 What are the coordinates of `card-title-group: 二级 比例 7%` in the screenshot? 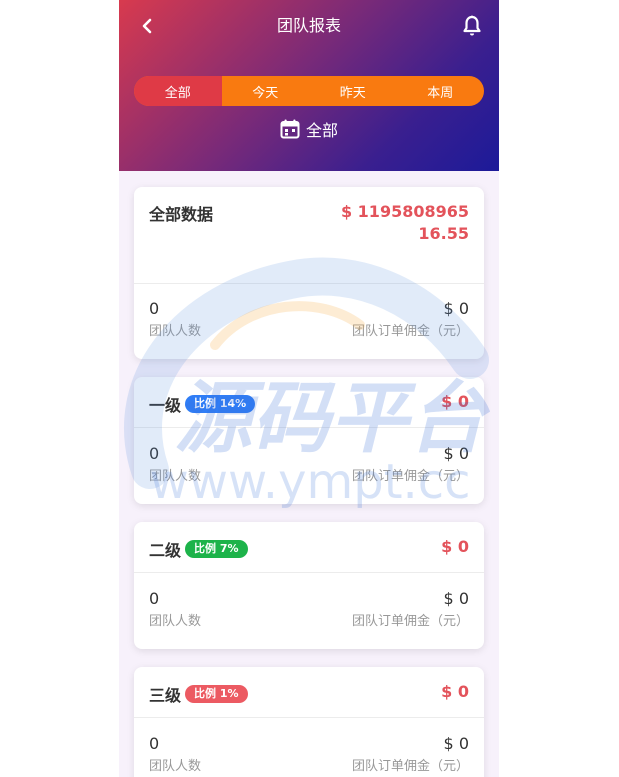 It's located at (198, 549).